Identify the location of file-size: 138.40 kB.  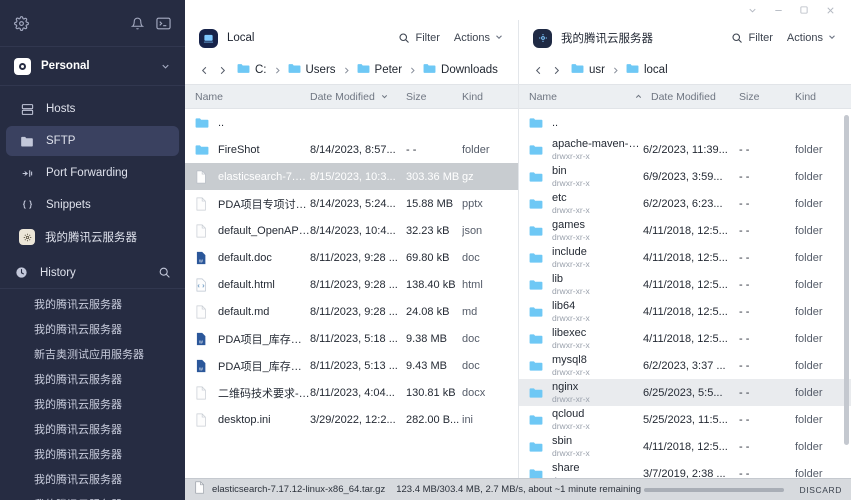
(431, 284).